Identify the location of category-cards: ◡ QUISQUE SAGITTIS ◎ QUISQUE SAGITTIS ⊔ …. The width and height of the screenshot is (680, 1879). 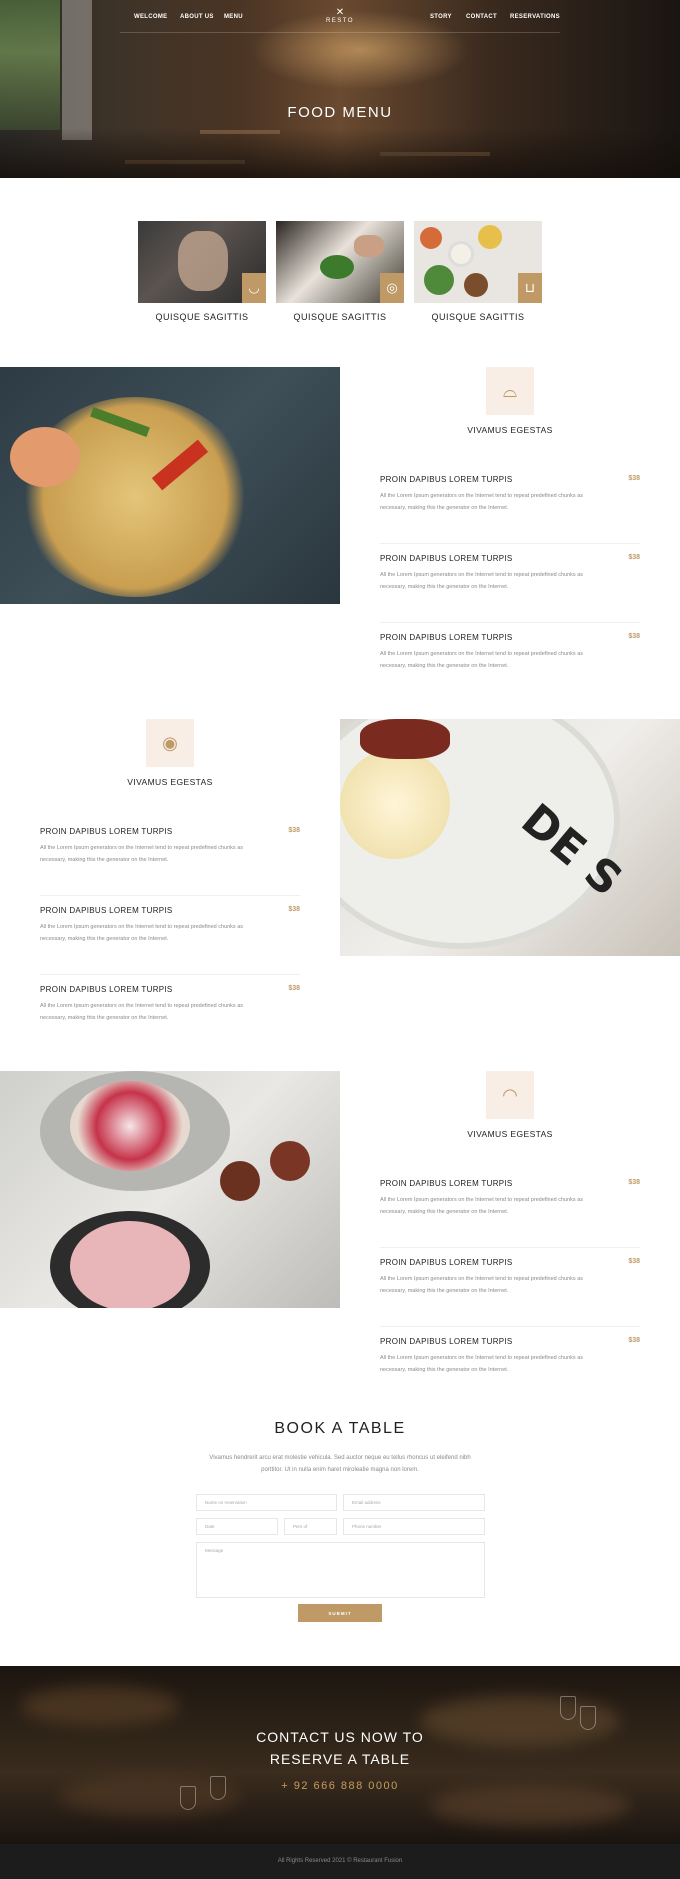
(340, 271).